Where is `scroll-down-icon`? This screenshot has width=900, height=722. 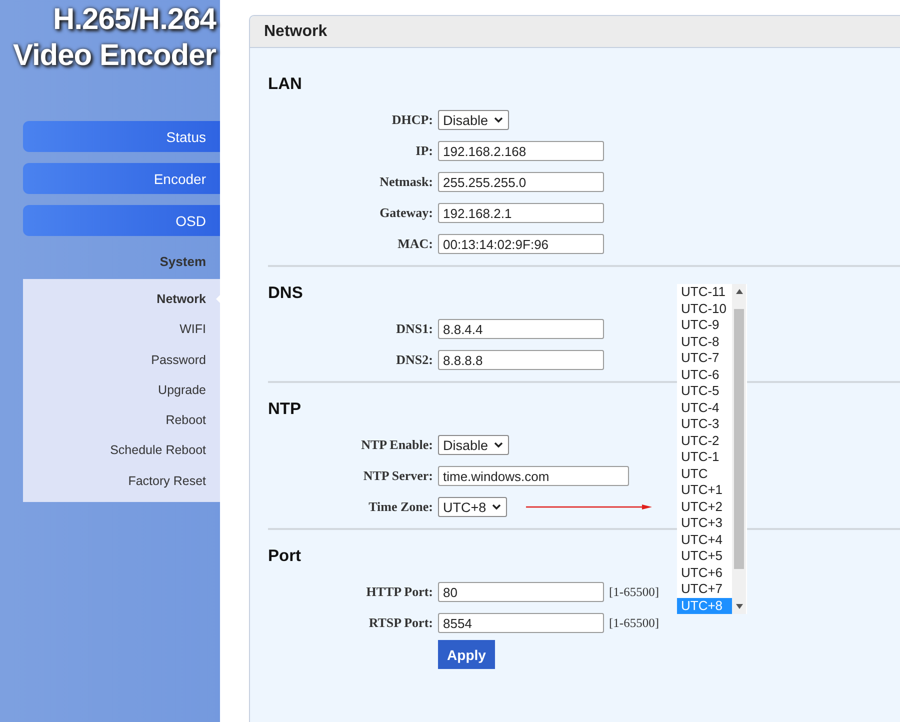
scroll-down-icon is located at coordinates (739, 606).